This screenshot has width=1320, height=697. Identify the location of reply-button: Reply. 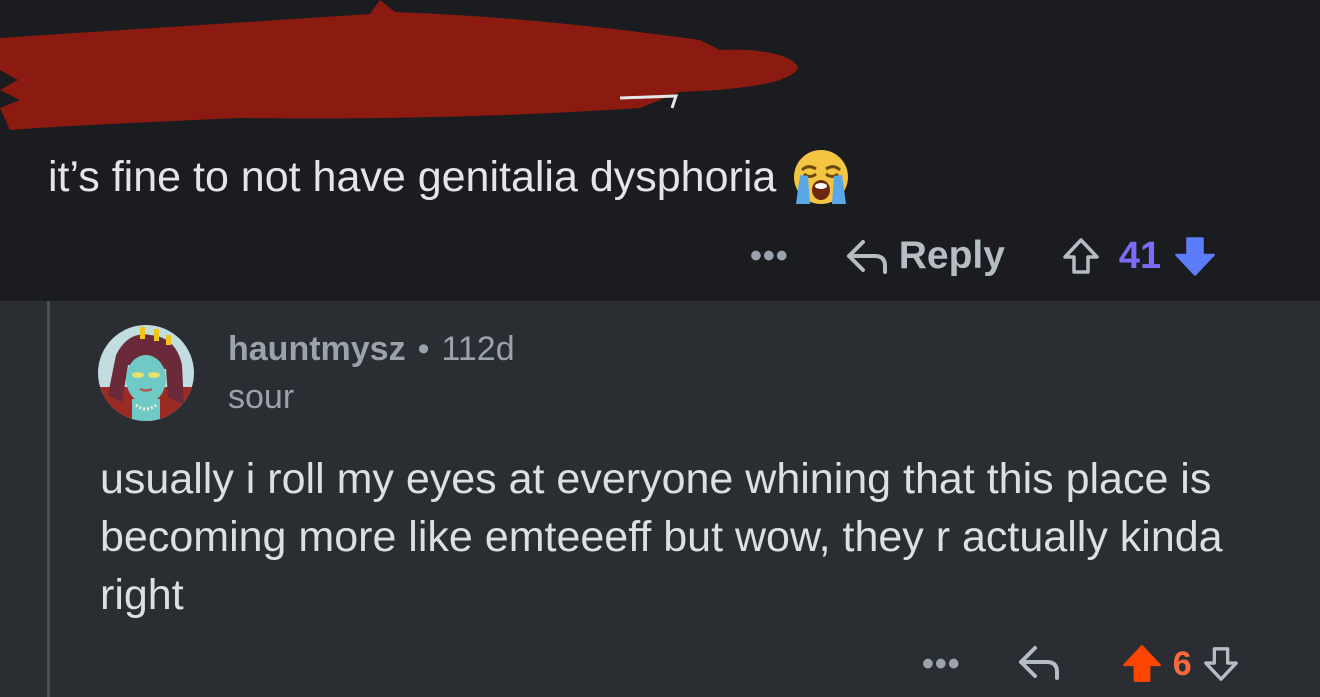
(925, 256).